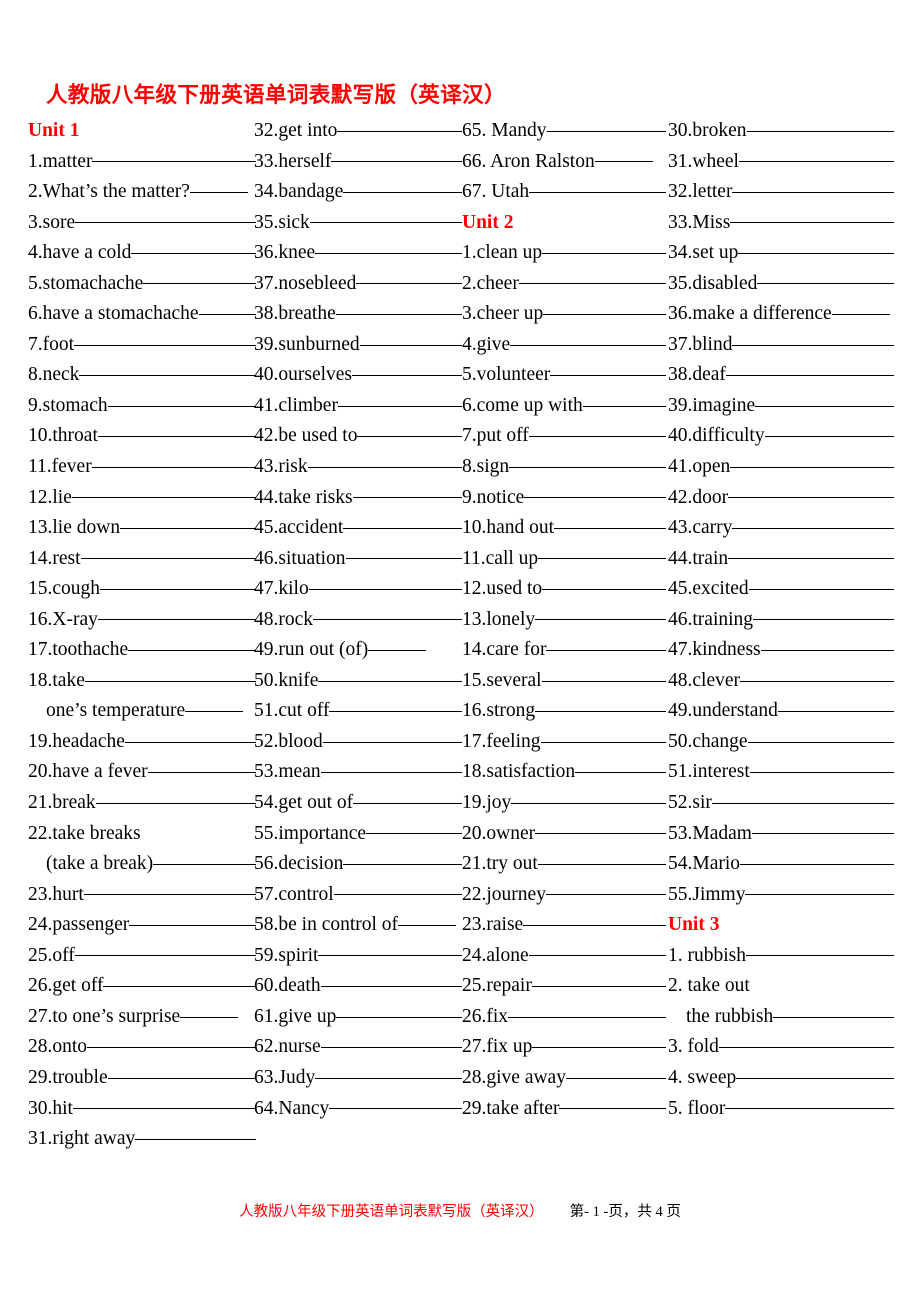 This screenshot has height=1302, width=920. What do you see at coordinates (295, 314) in the screenshot?
I see `word-entry-label: 38.breathe` at bounding box center [295, 314].